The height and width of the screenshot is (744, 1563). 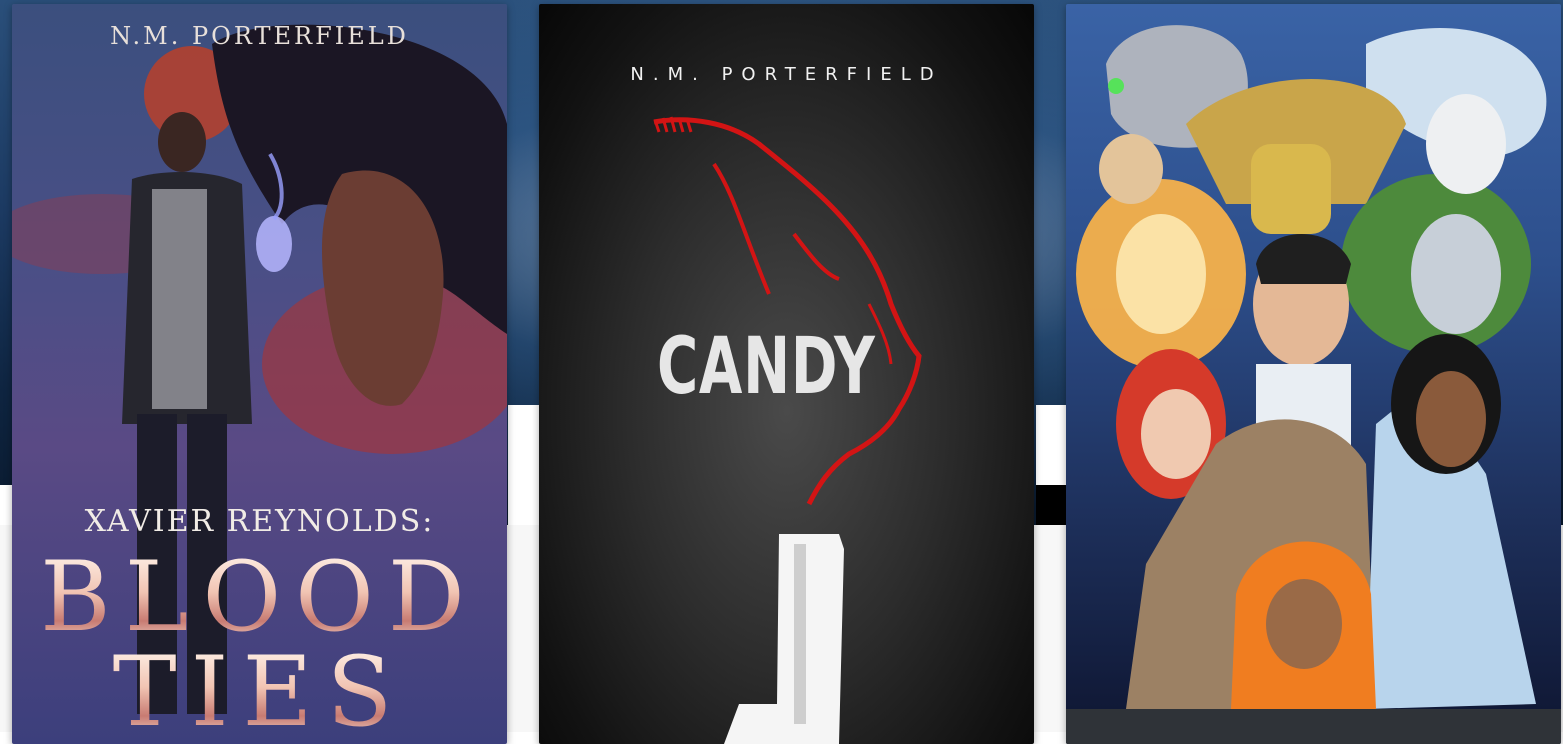 I want to click on book-subtitle: XAVIER REYNOLDS:, so click(x=259, y=521).